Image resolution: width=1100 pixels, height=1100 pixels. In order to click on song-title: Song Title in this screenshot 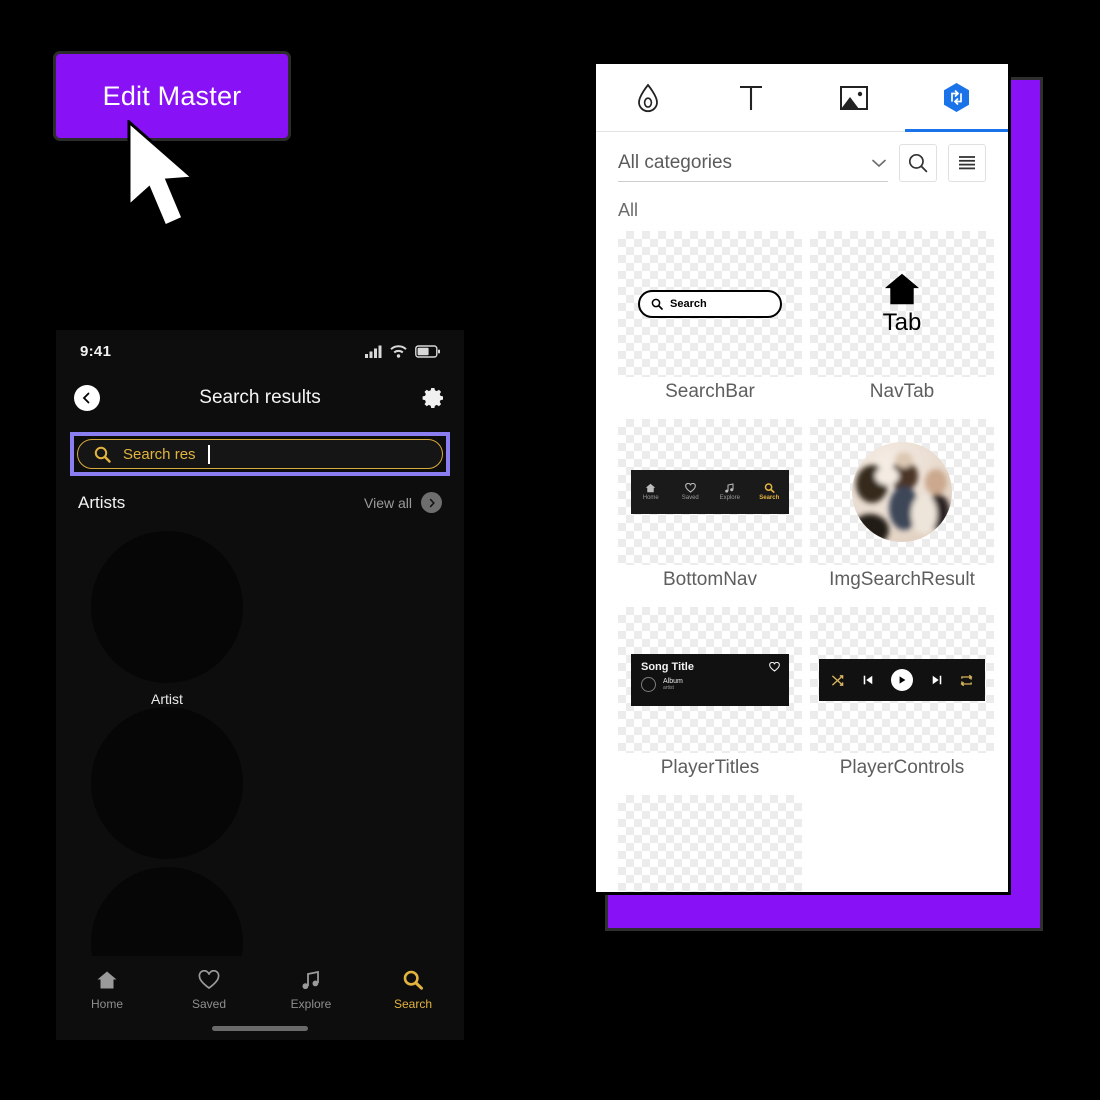, I will do `click(667, 667)`.